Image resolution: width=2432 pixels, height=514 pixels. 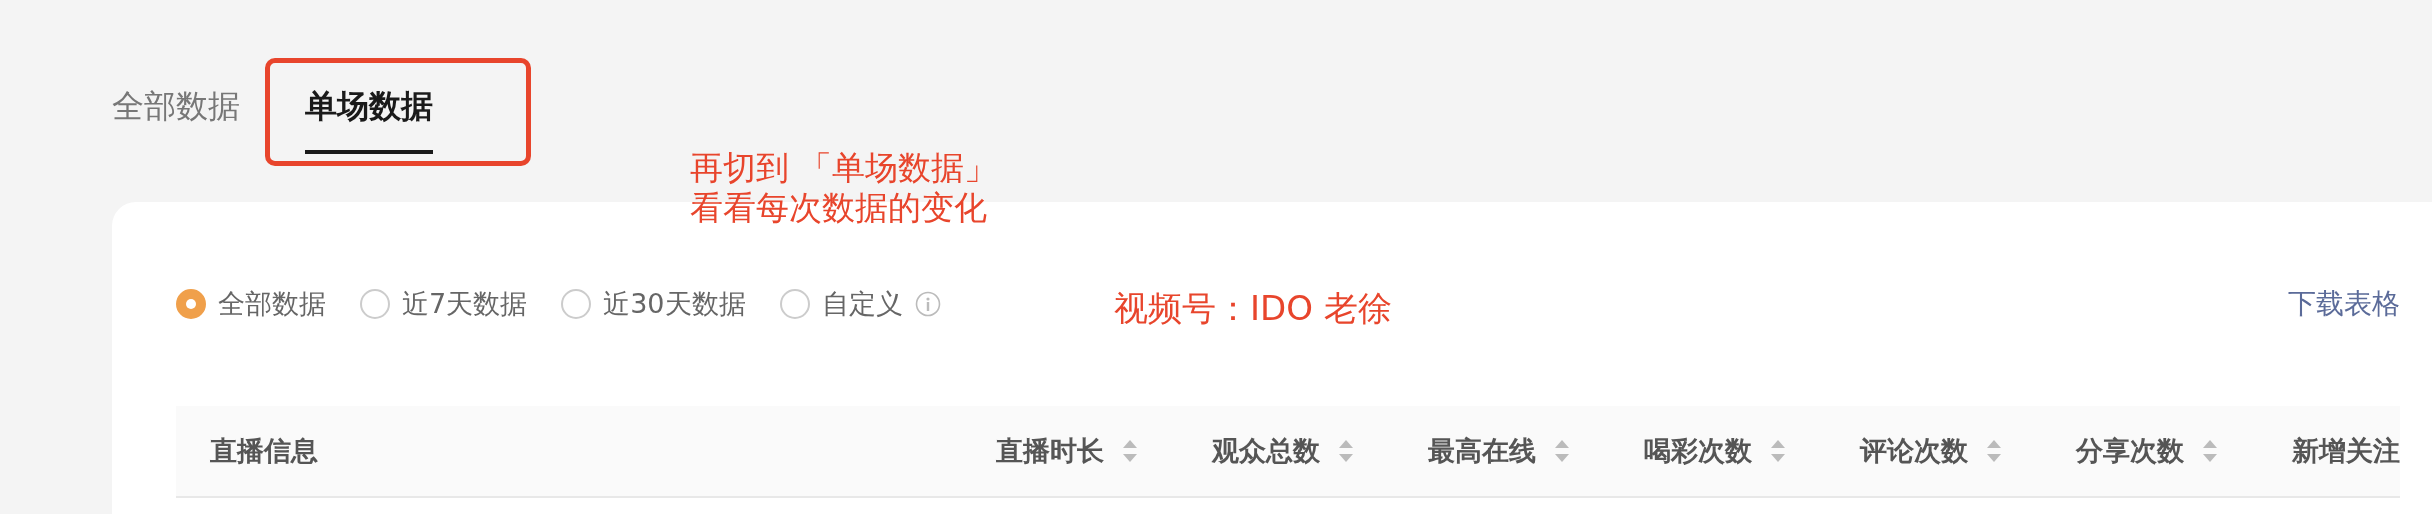 What do you see at coordinates (1253, 308) in the screenshot?
I see `credit-text: 视频号：IDO 老徐` at bounding box center [1253, 308].